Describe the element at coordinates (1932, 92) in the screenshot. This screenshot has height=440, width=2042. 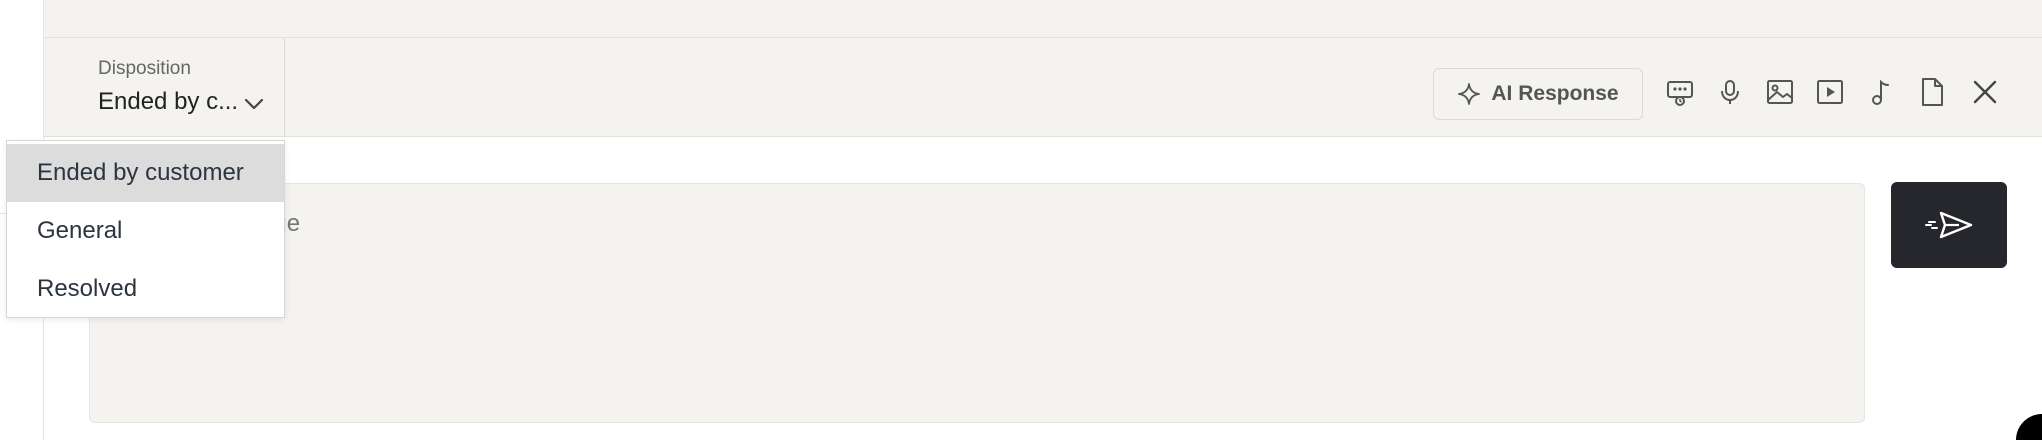
I see `file-icon` at that location.